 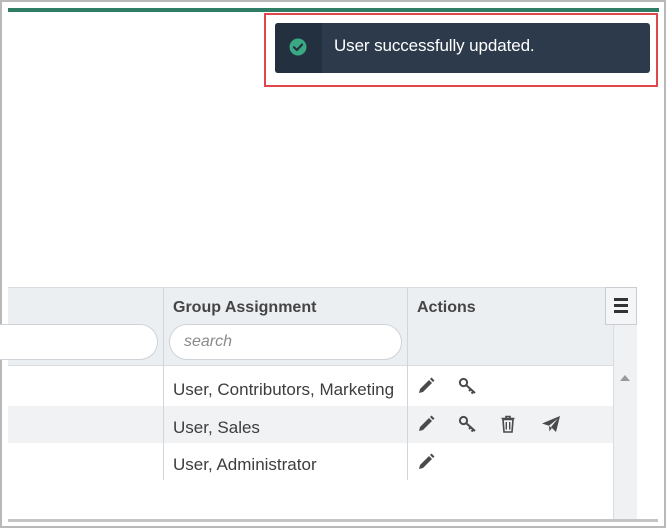 I want to click on name-filter-input, so click(x=79, y=342).